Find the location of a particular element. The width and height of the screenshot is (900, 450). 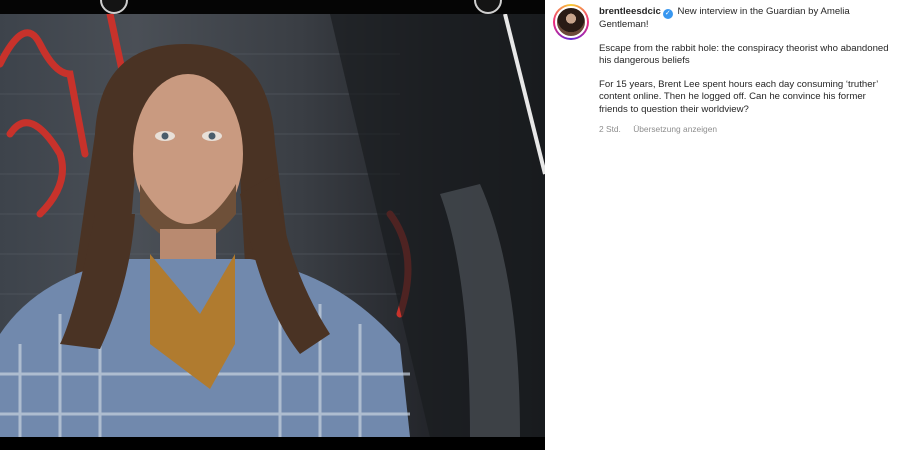

media-control-right is located at coordinates (488, 7).